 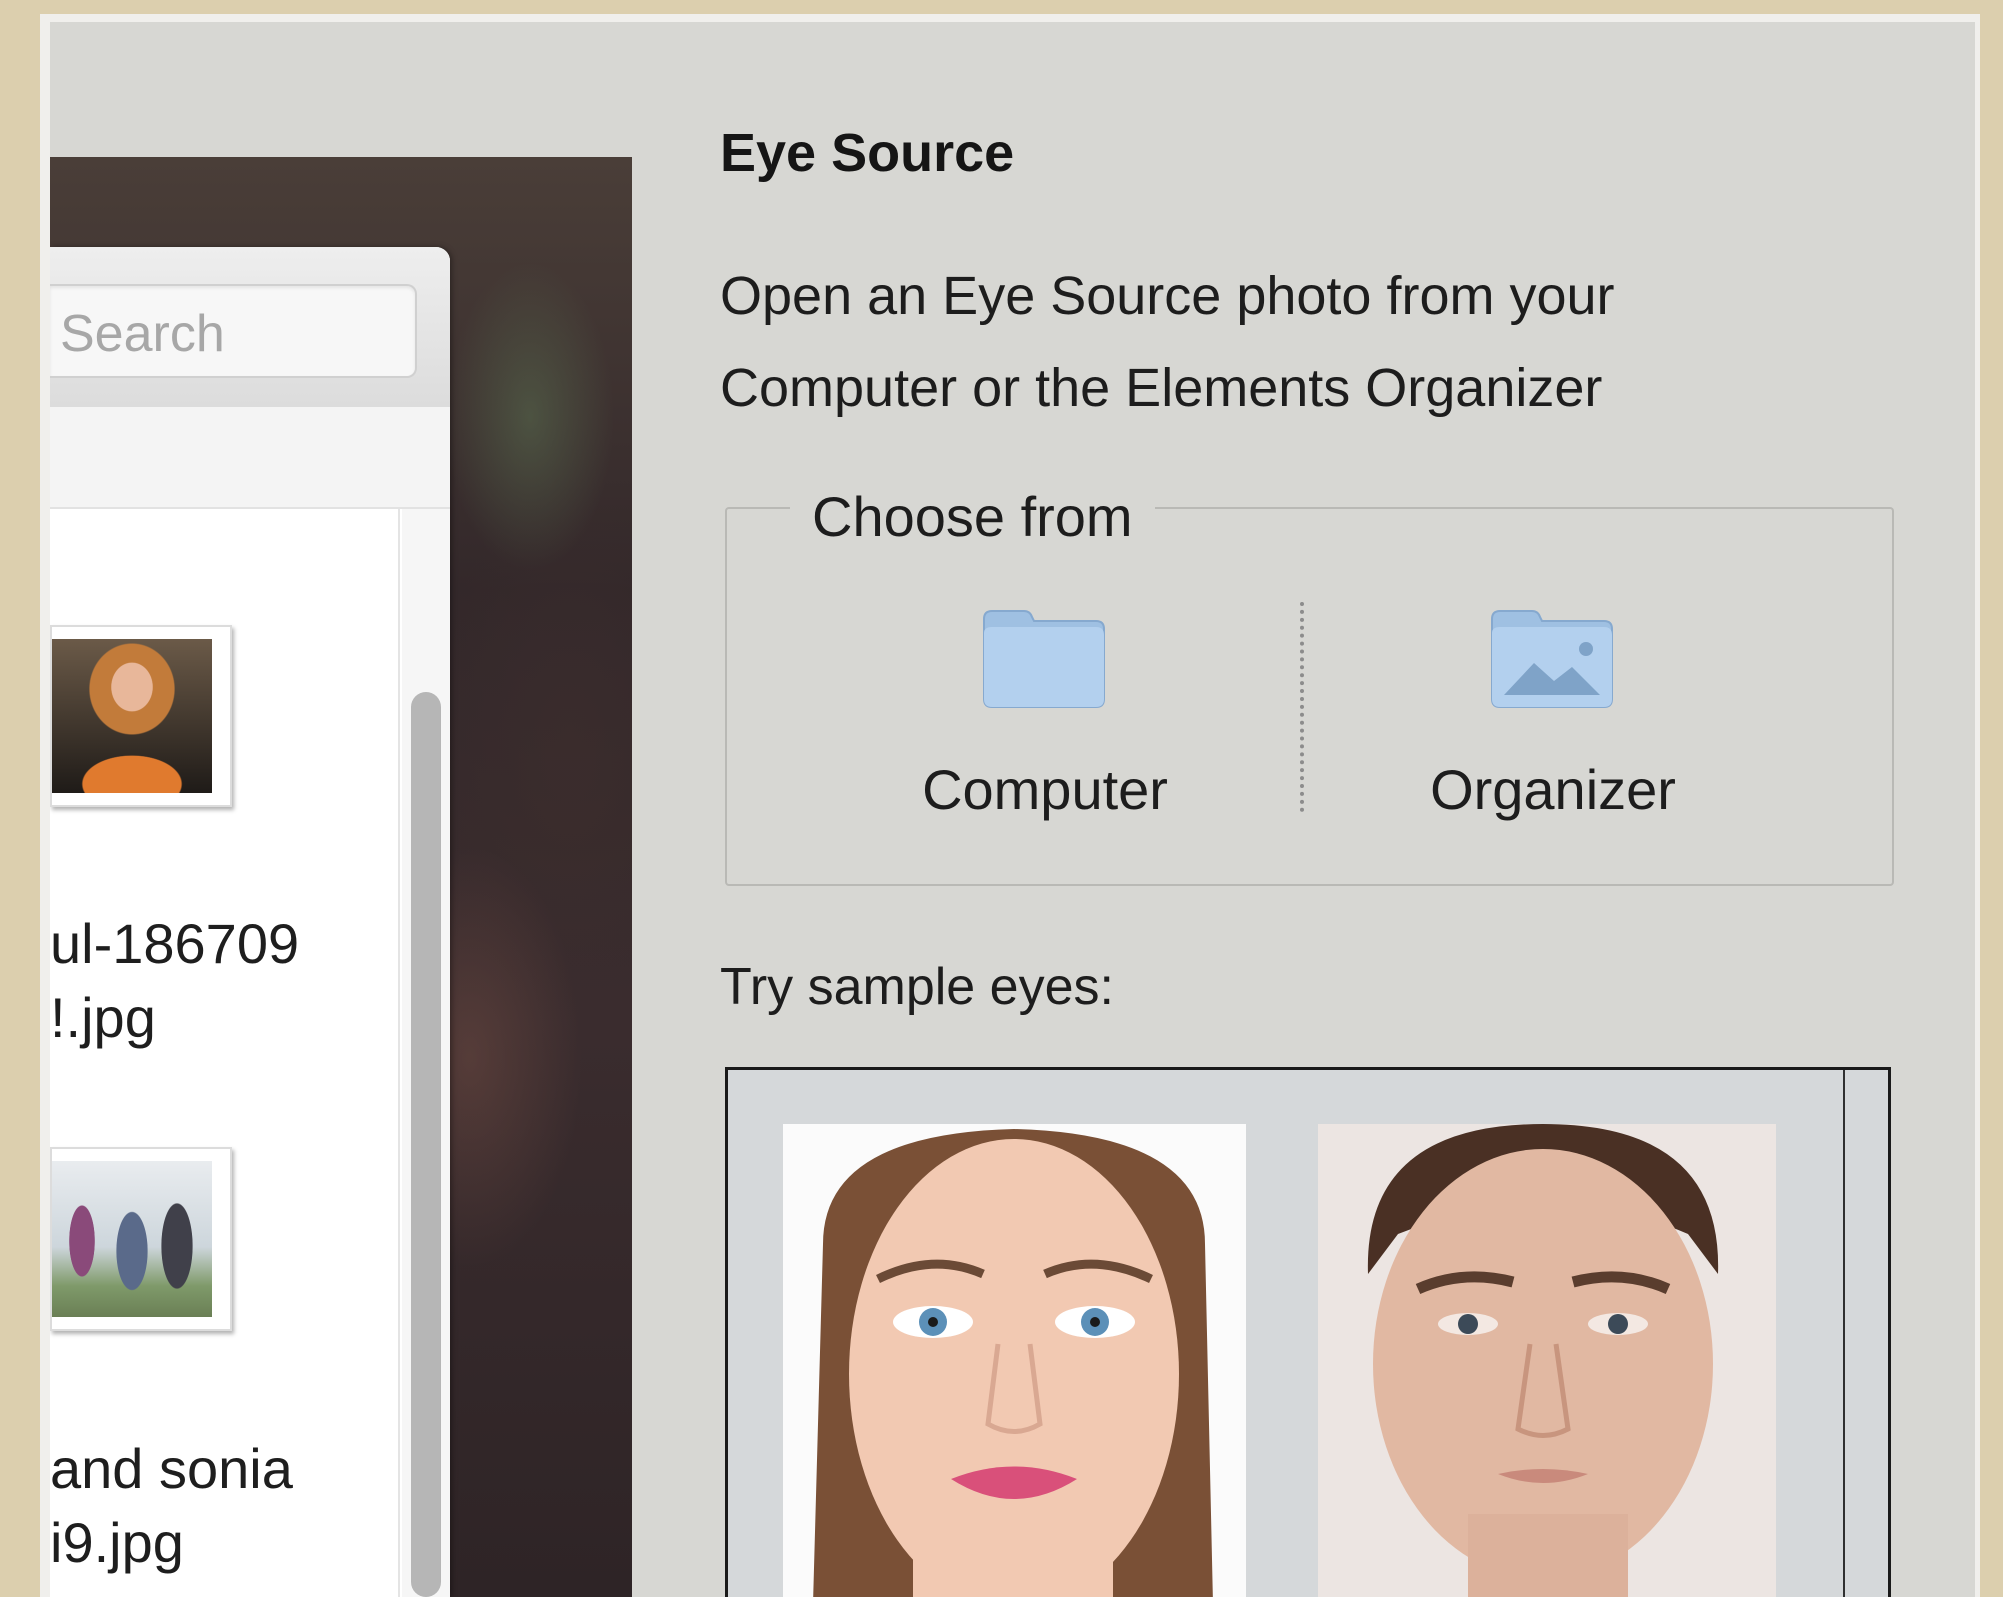 What do you see at coordinates (250, 458) in the screenshot?
I see `browser-header` at bounding box center [250, 458].